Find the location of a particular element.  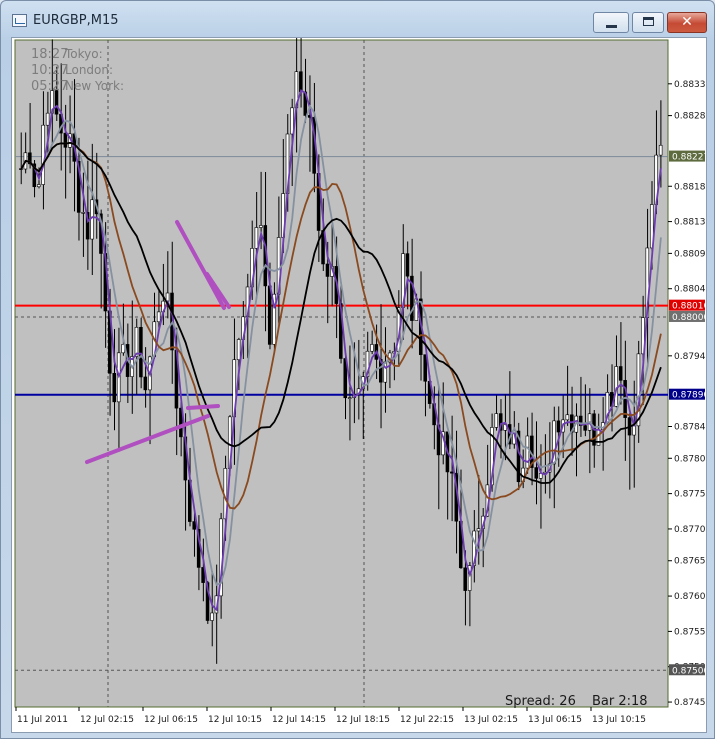

close-button: ✕ is located at coordinates (687, 22).